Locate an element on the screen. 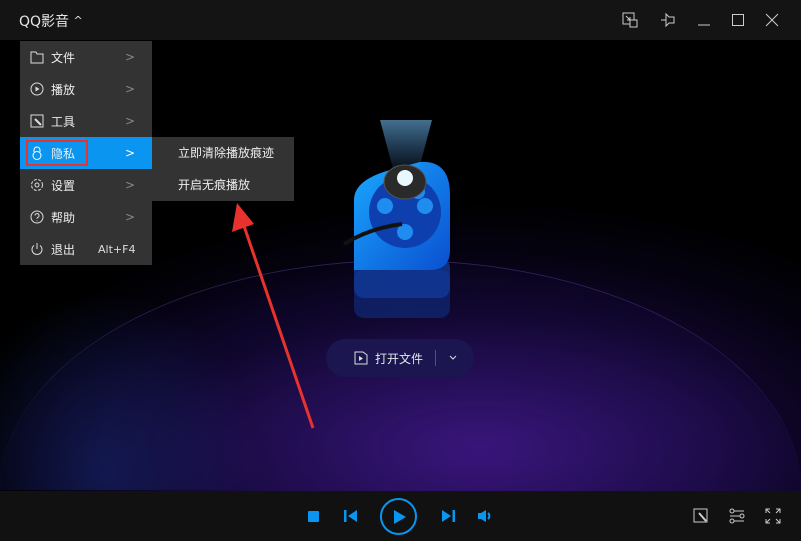  previous-button is located at coordinates (350, 516).